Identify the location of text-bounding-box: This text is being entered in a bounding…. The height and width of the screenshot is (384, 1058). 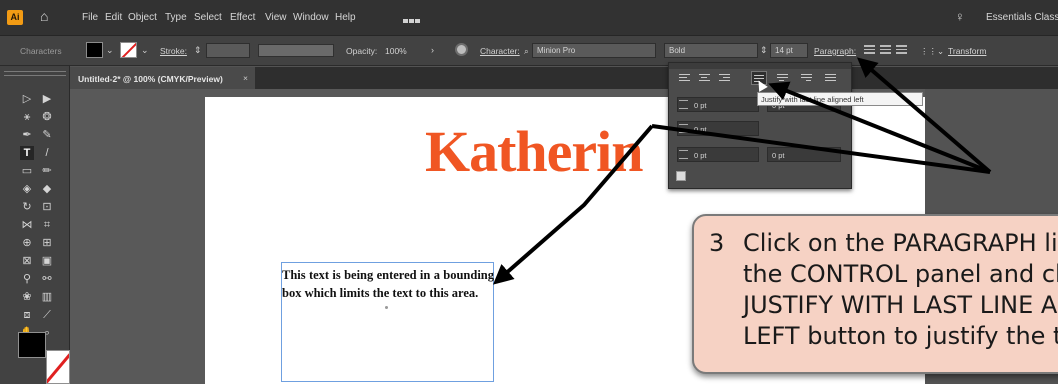
(387, 322).